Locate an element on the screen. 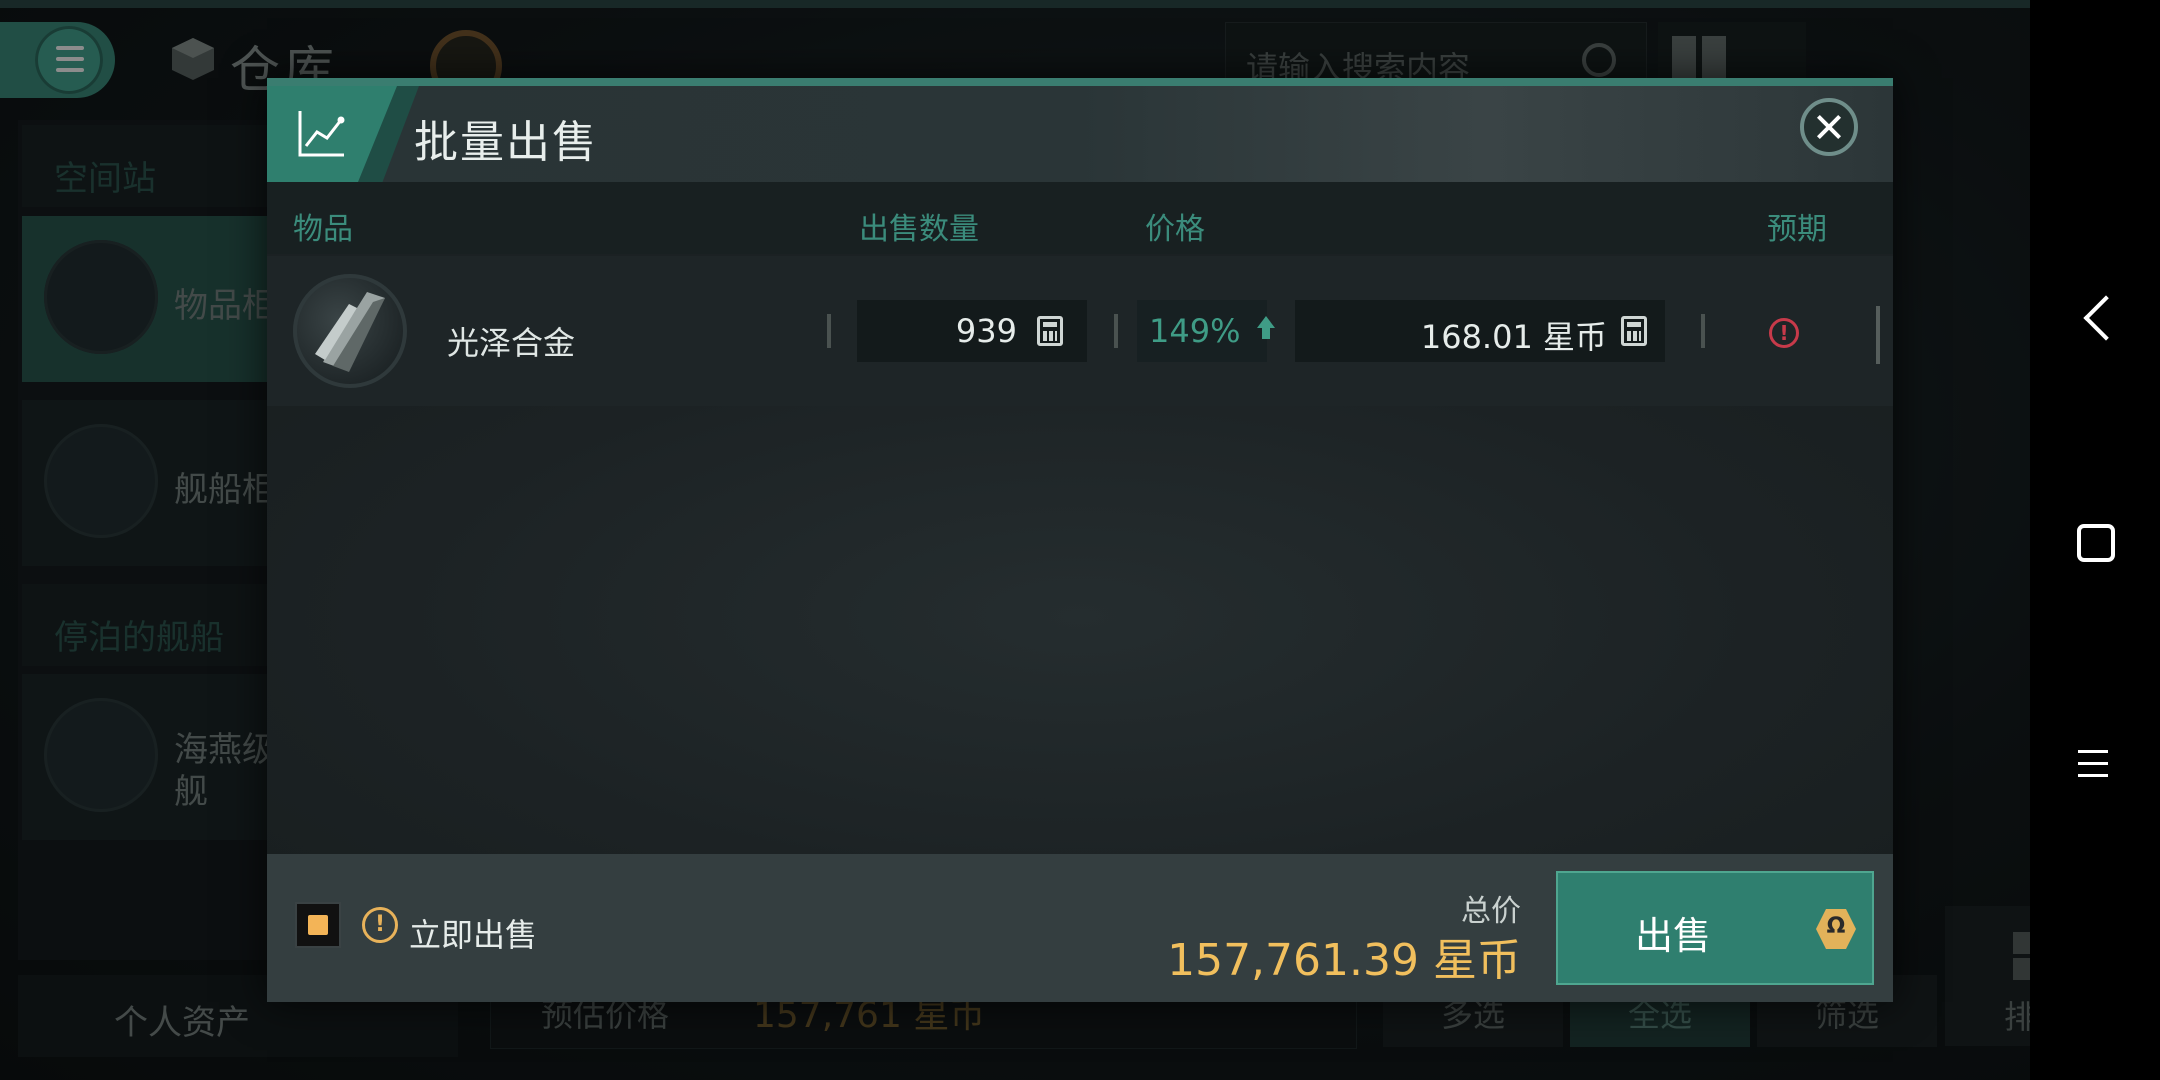  column-expect: 预期 is located at coordinates (1797, 229).